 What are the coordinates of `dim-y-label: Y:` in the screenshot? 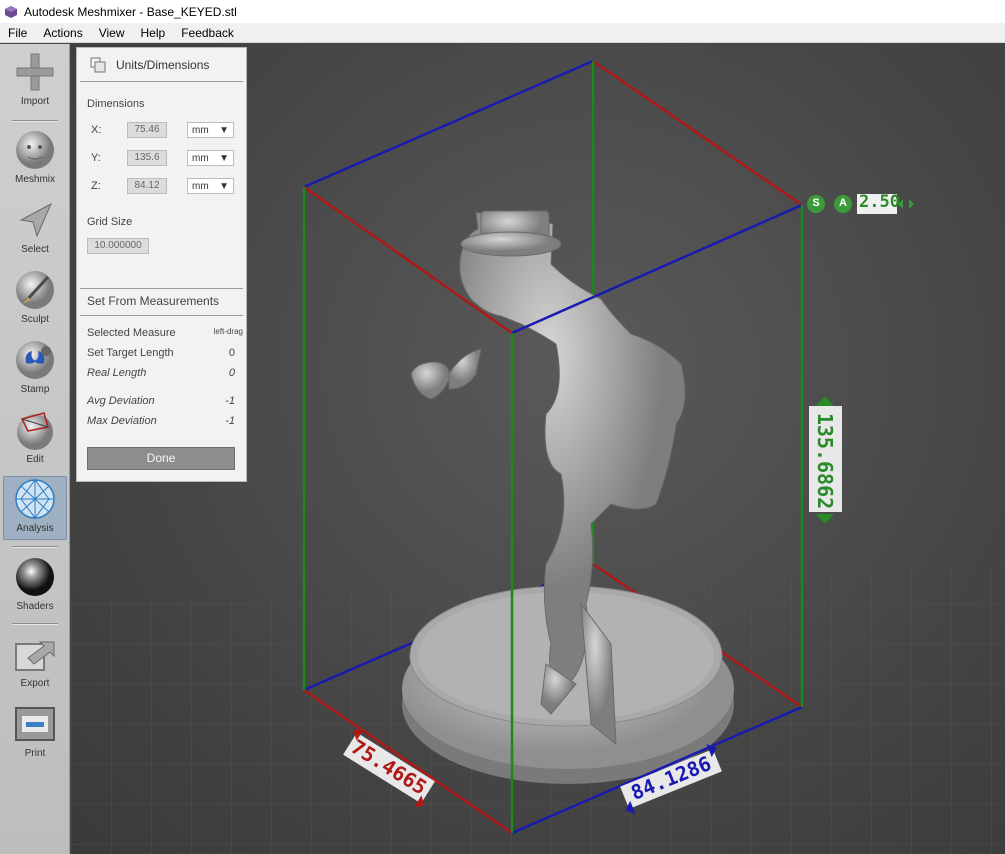 It's located at (96, 158).